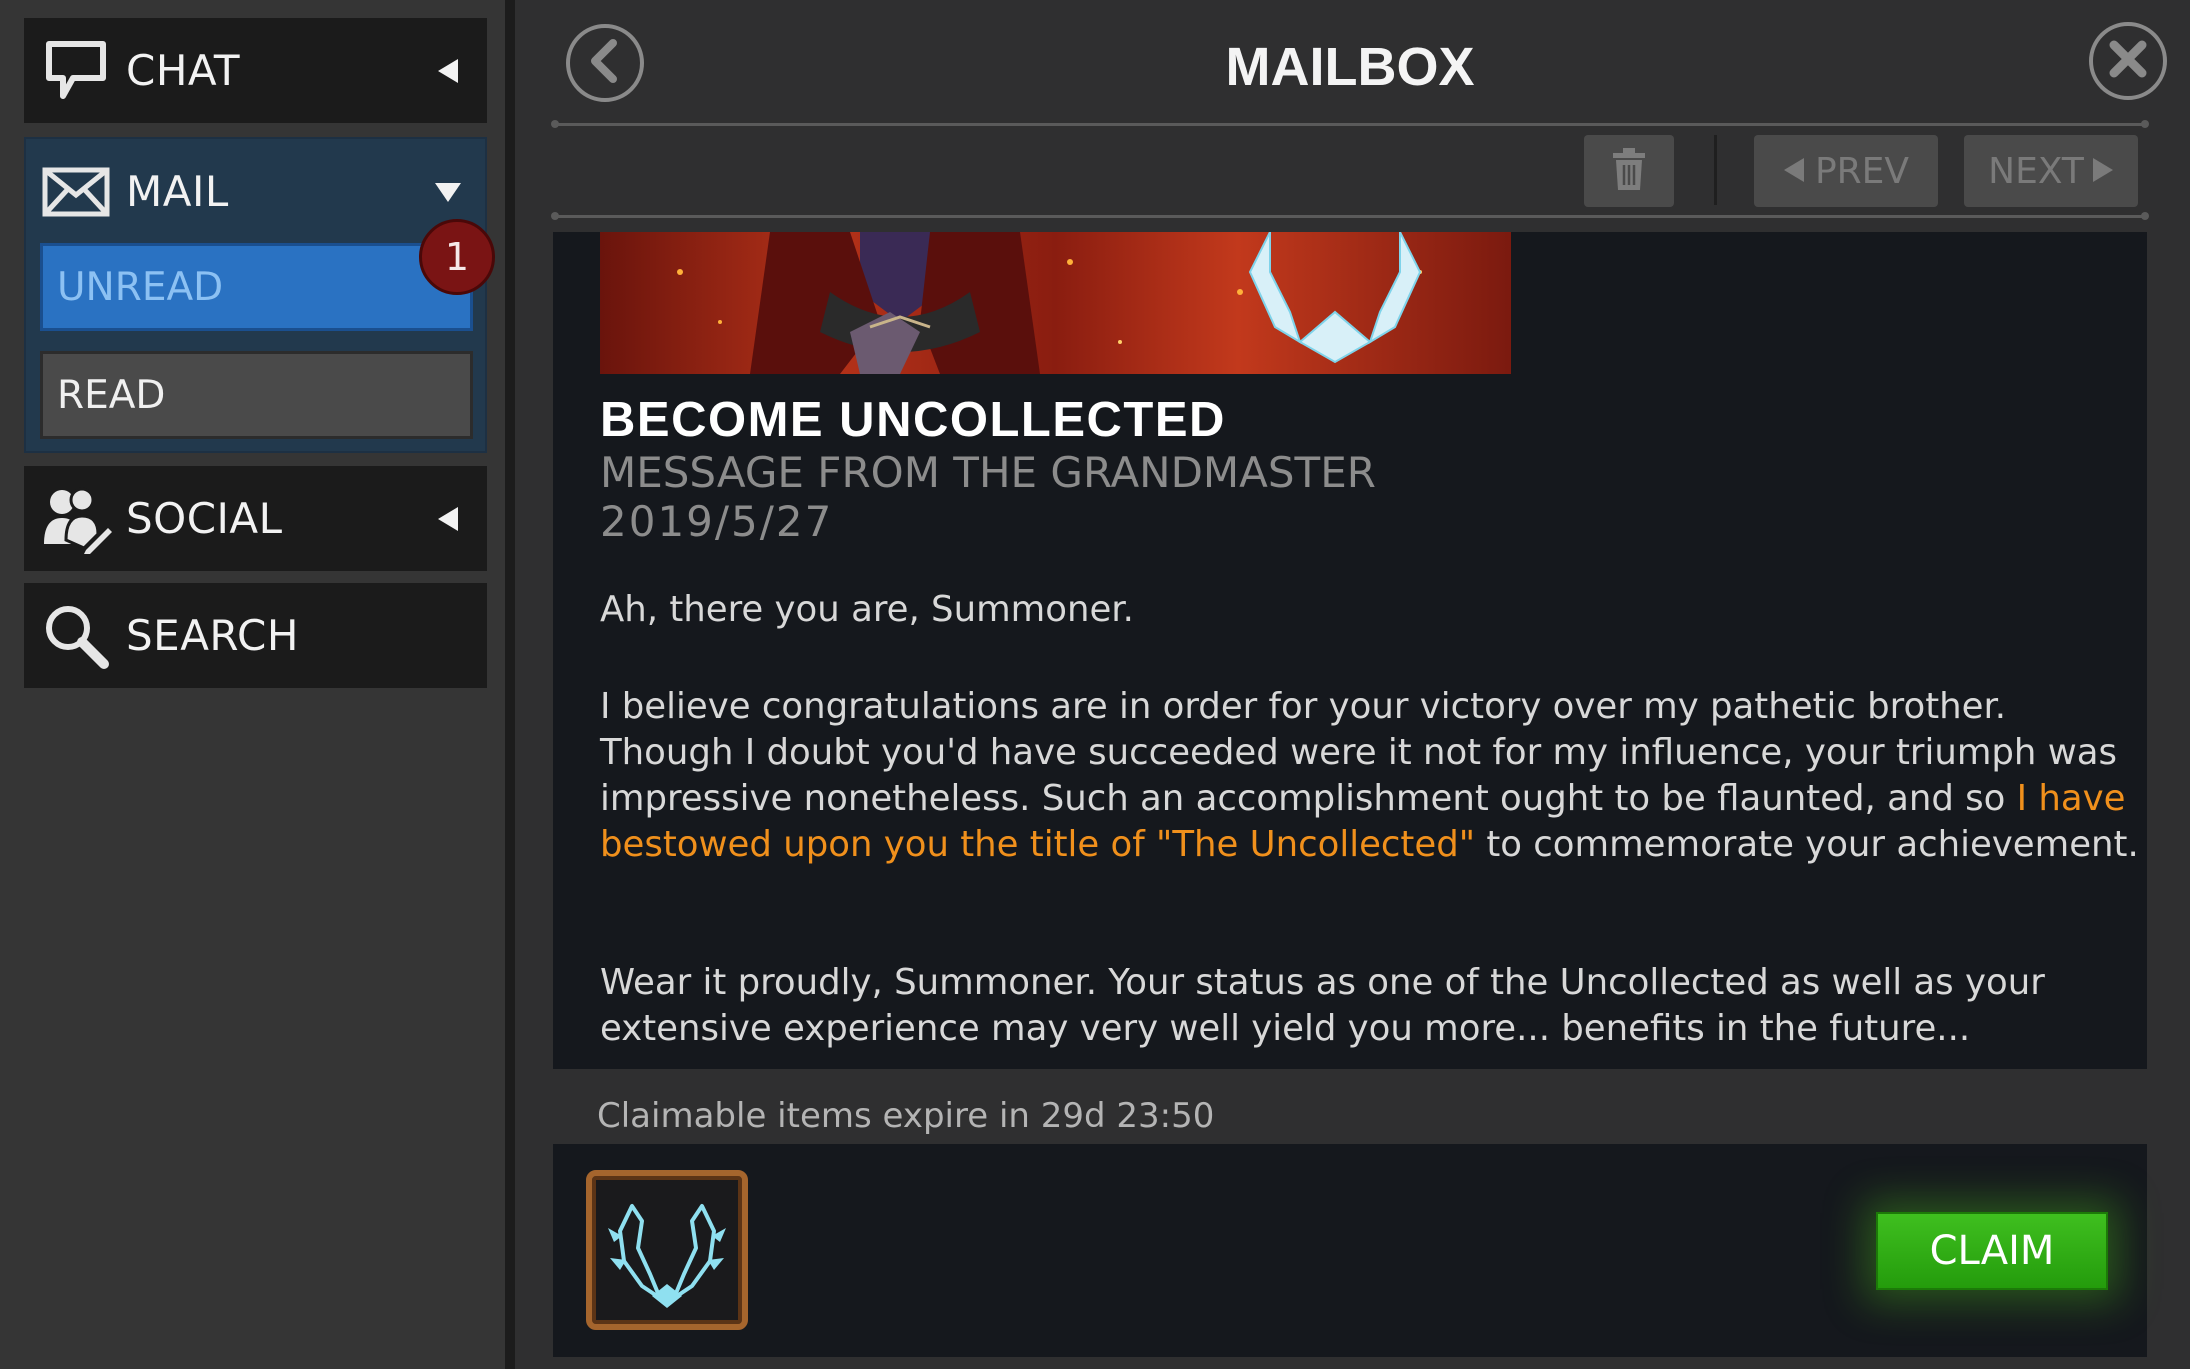 This screenshot has height=1369, width=2190. Describe the element at coordinates (1055, 303) in the screenshot. I see `message-banner-image` at that location.